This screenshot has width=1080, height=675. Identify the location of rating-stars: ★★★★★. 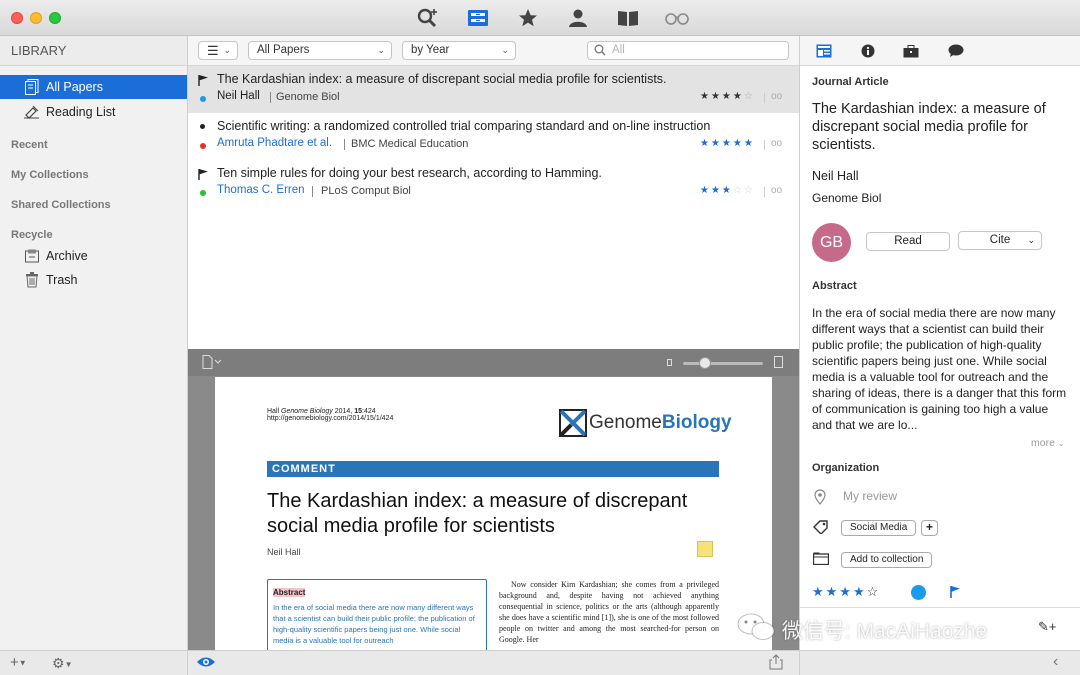
(727, 143).